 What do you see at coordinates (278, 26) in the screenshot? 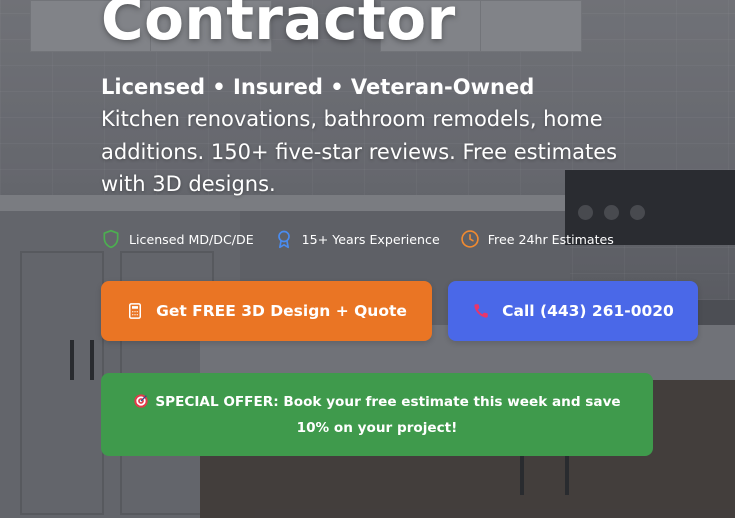
I see `page-title: Contractor` at bounding box center [278, 26].